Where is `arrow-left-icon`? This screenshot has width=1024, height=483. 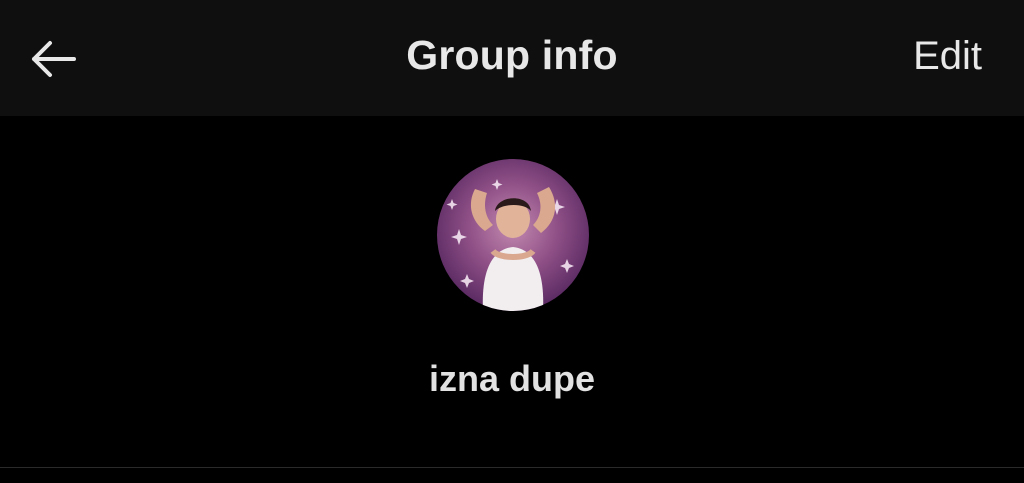 arrow-left-icon is located at coordinates (53, 59).